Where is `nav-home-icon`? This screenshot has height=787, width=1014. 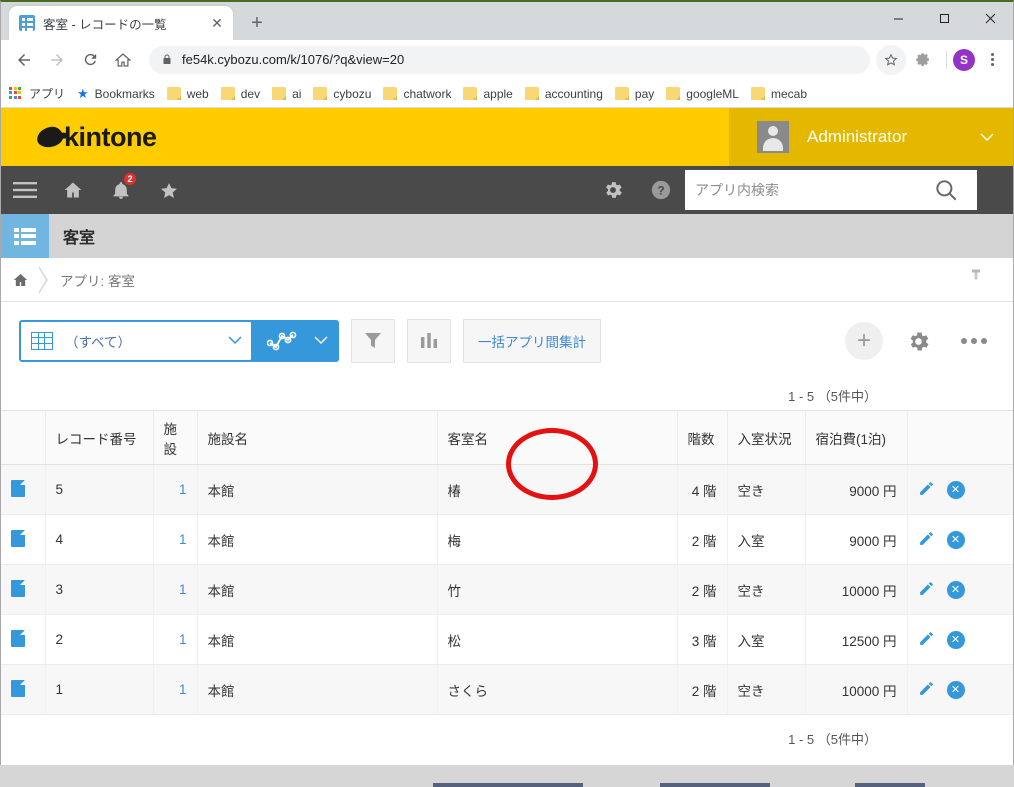
nav-home-icon is located at coordinates (73, 190).